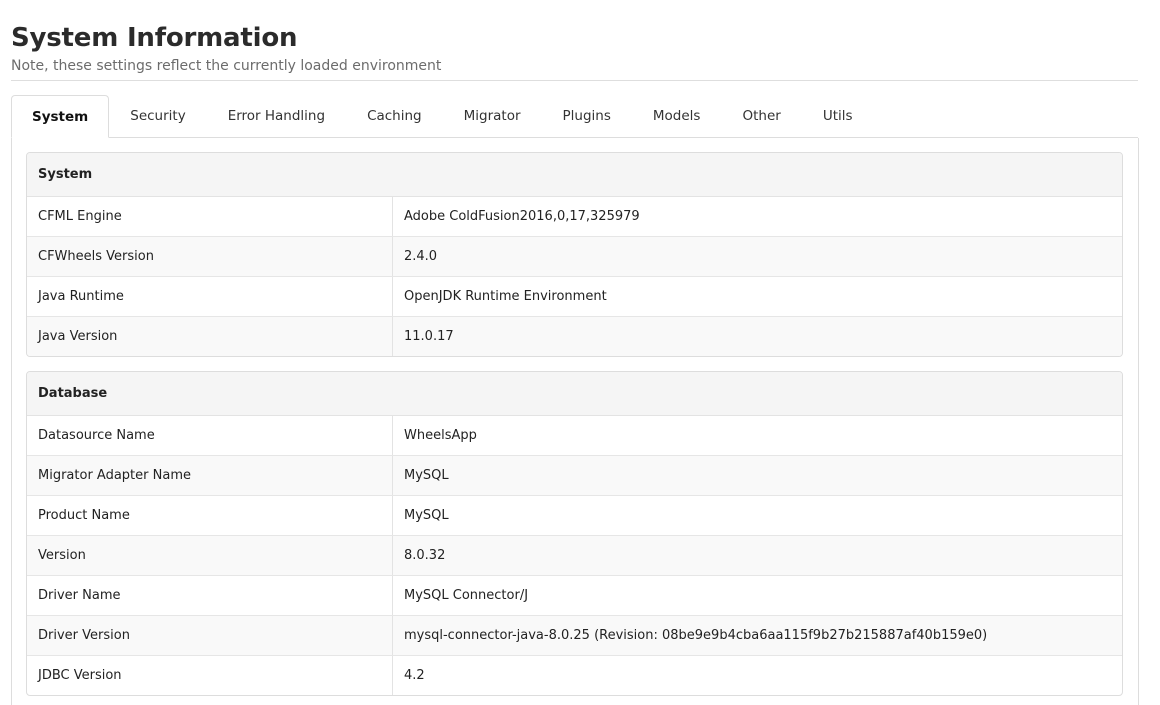 The width and height of the screenshot is (1160, 705). Describe the element at coordinates (492, 116) in the screenshot. I see `tab-migrator: Migrator` at that location.